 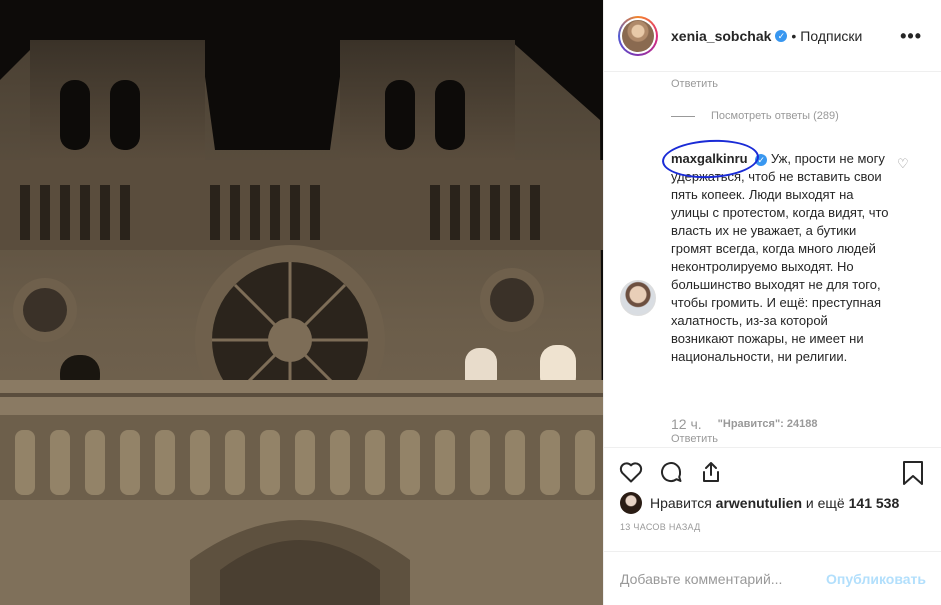 I want to click on liked-by-suffix: и ещё, so click(x=825, y=503).